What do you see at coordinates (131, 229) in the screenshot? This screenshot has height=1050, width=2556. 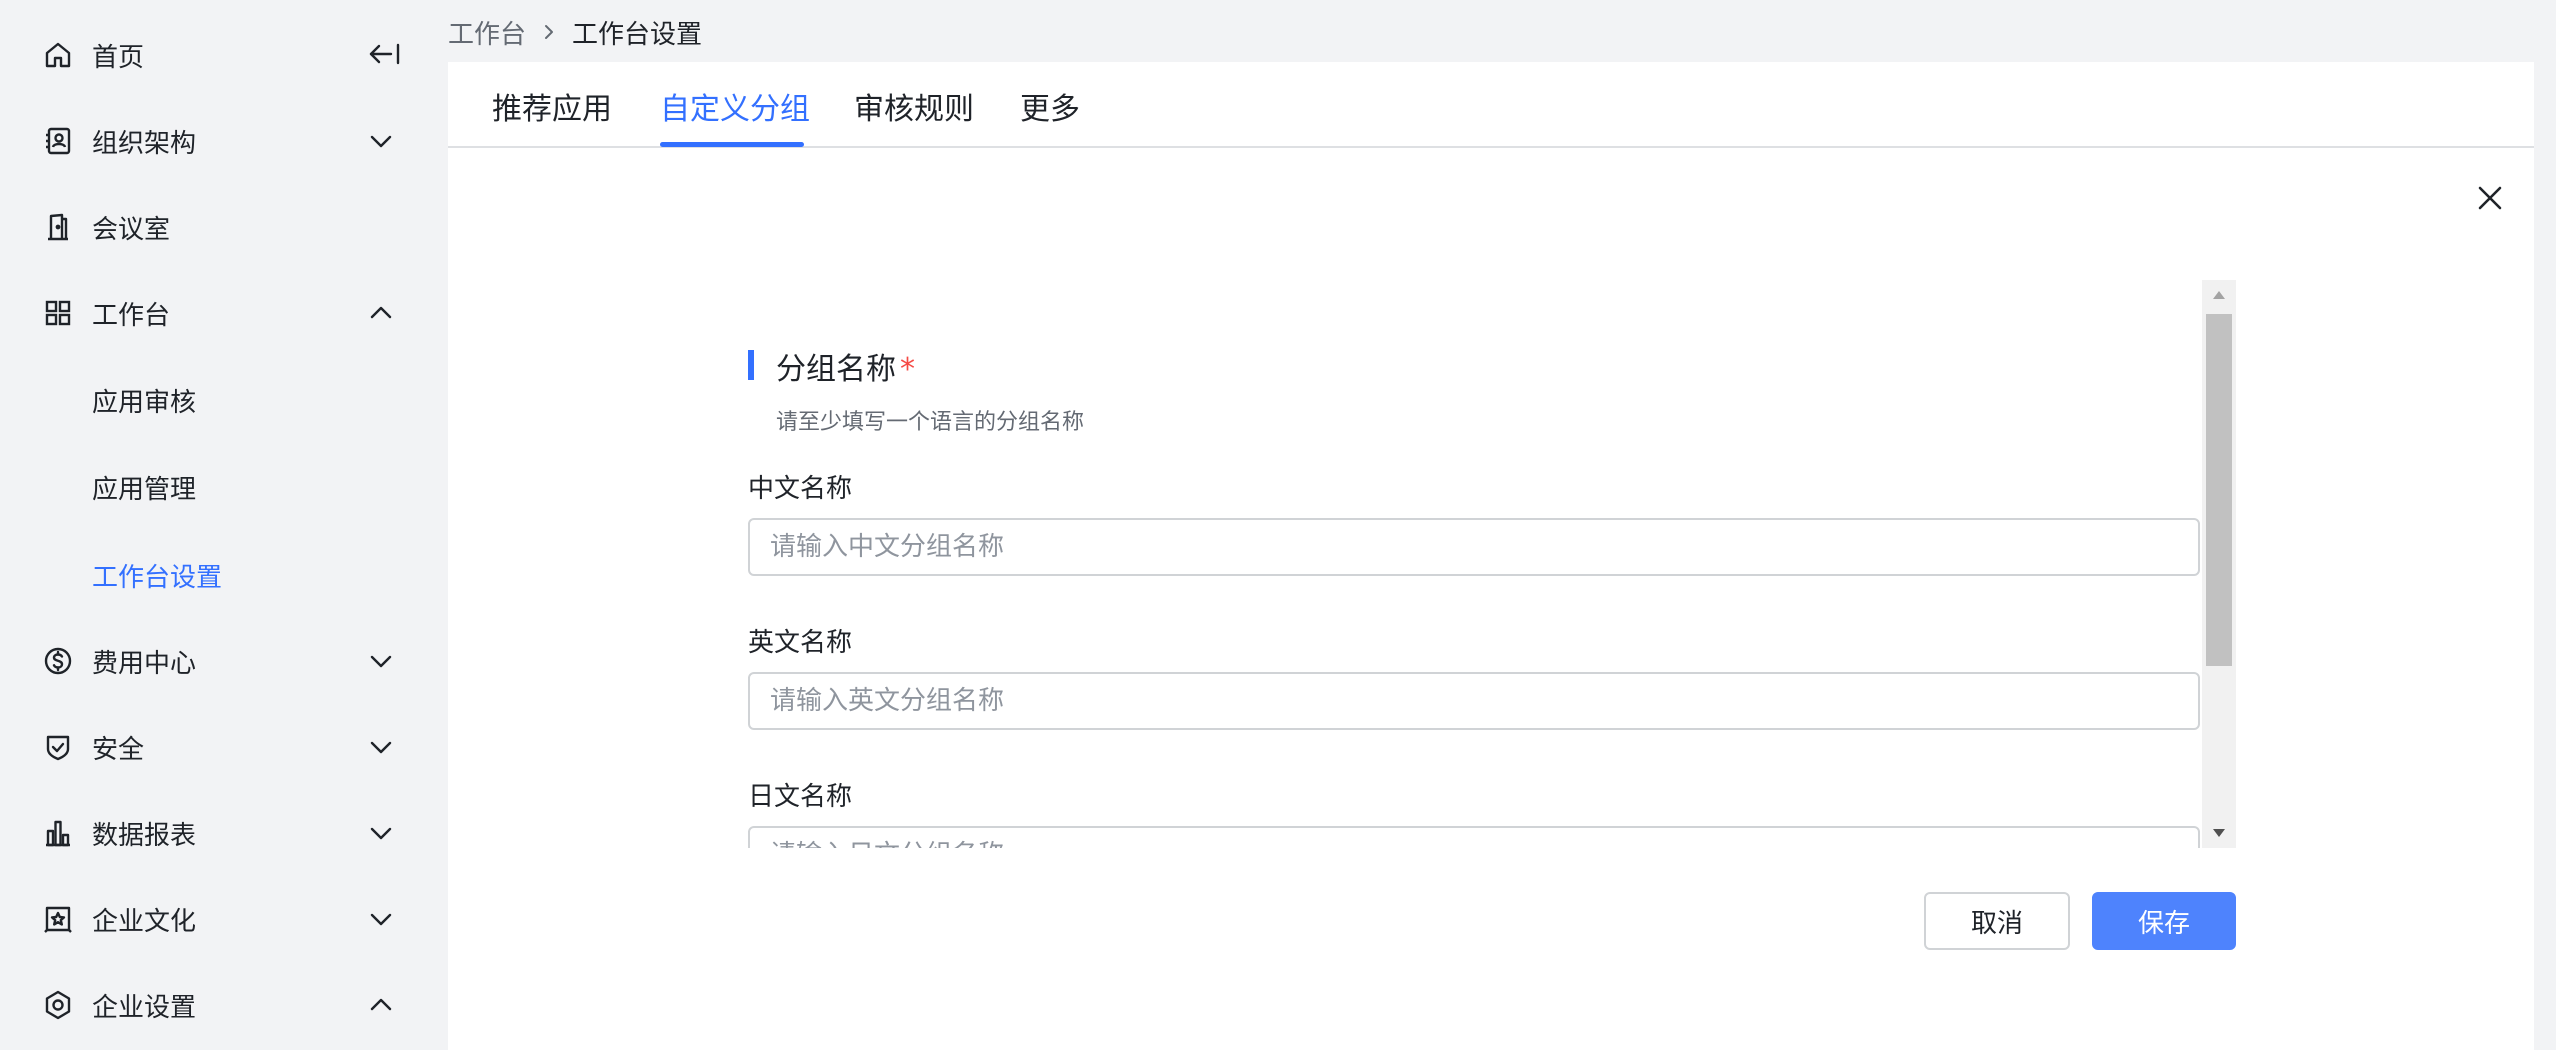 I see `sidebar-item-label: 会议室` at bounding box center [131, 229].